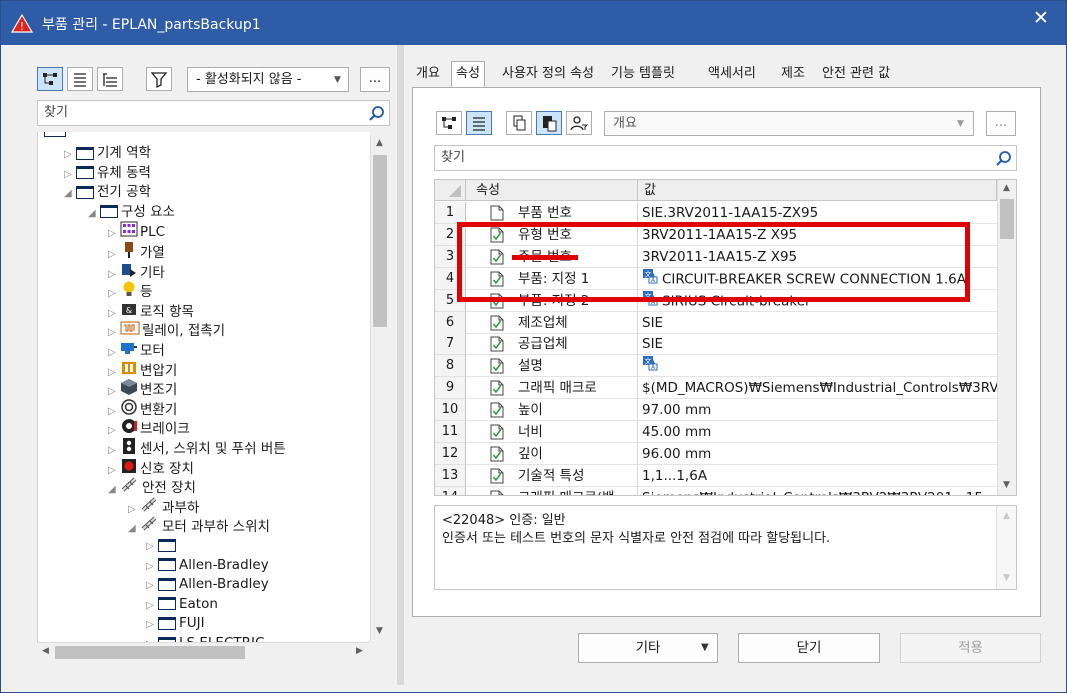  What do you see at coordinates (643, 74) in the screenshot?
I see `tab-3: 기능 템플릿` at bounding box center [643, 74].